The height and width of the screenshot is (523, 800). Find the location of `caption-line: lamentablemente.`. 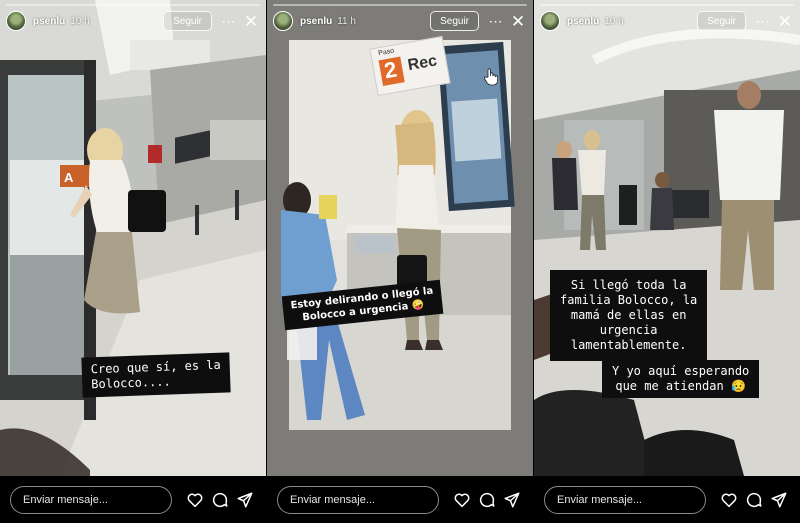

caption-line: lamentablemente. is located at coordinates (628, 345).